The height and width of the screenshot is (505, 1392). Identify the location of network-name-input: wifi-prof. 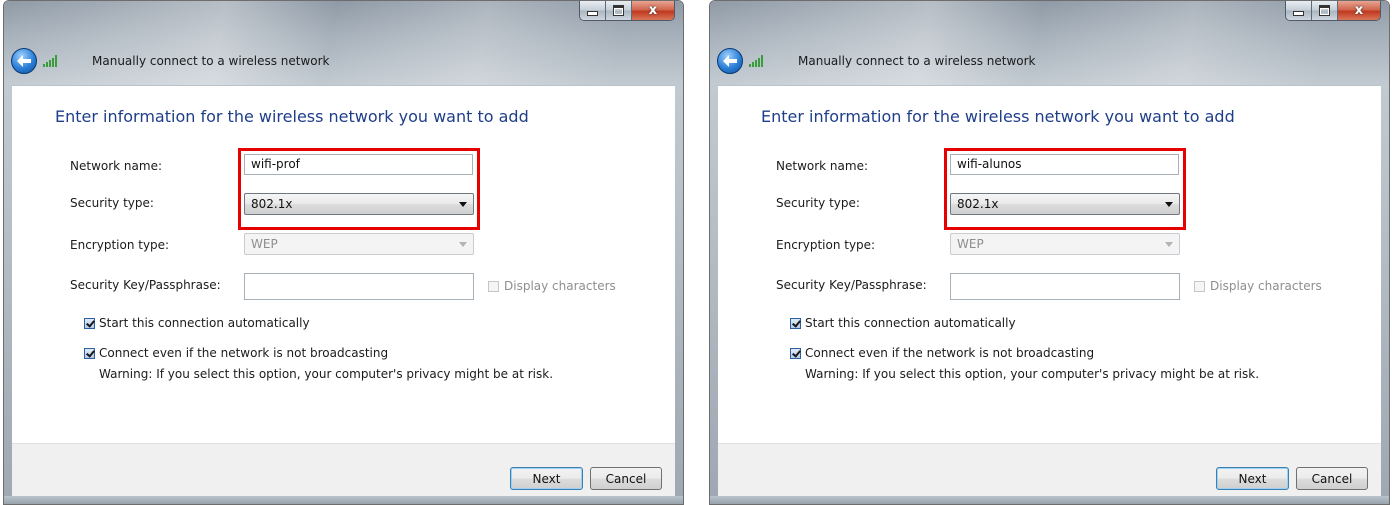
(358, 164).